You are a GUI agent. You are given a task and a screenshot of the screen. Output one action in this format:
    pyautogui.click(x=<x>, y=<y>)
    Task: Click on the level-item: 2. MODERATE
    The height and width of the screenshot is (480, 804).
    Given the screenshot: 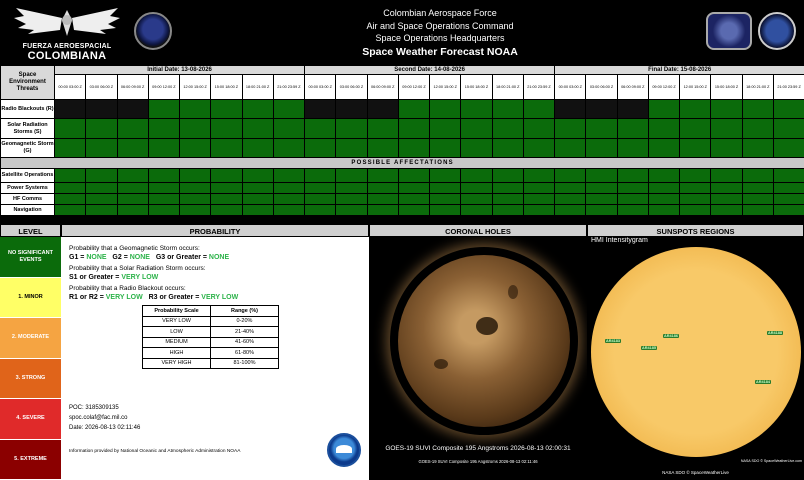 What is the action you would take?
    pyautogui.click(x=30, y=338)
    